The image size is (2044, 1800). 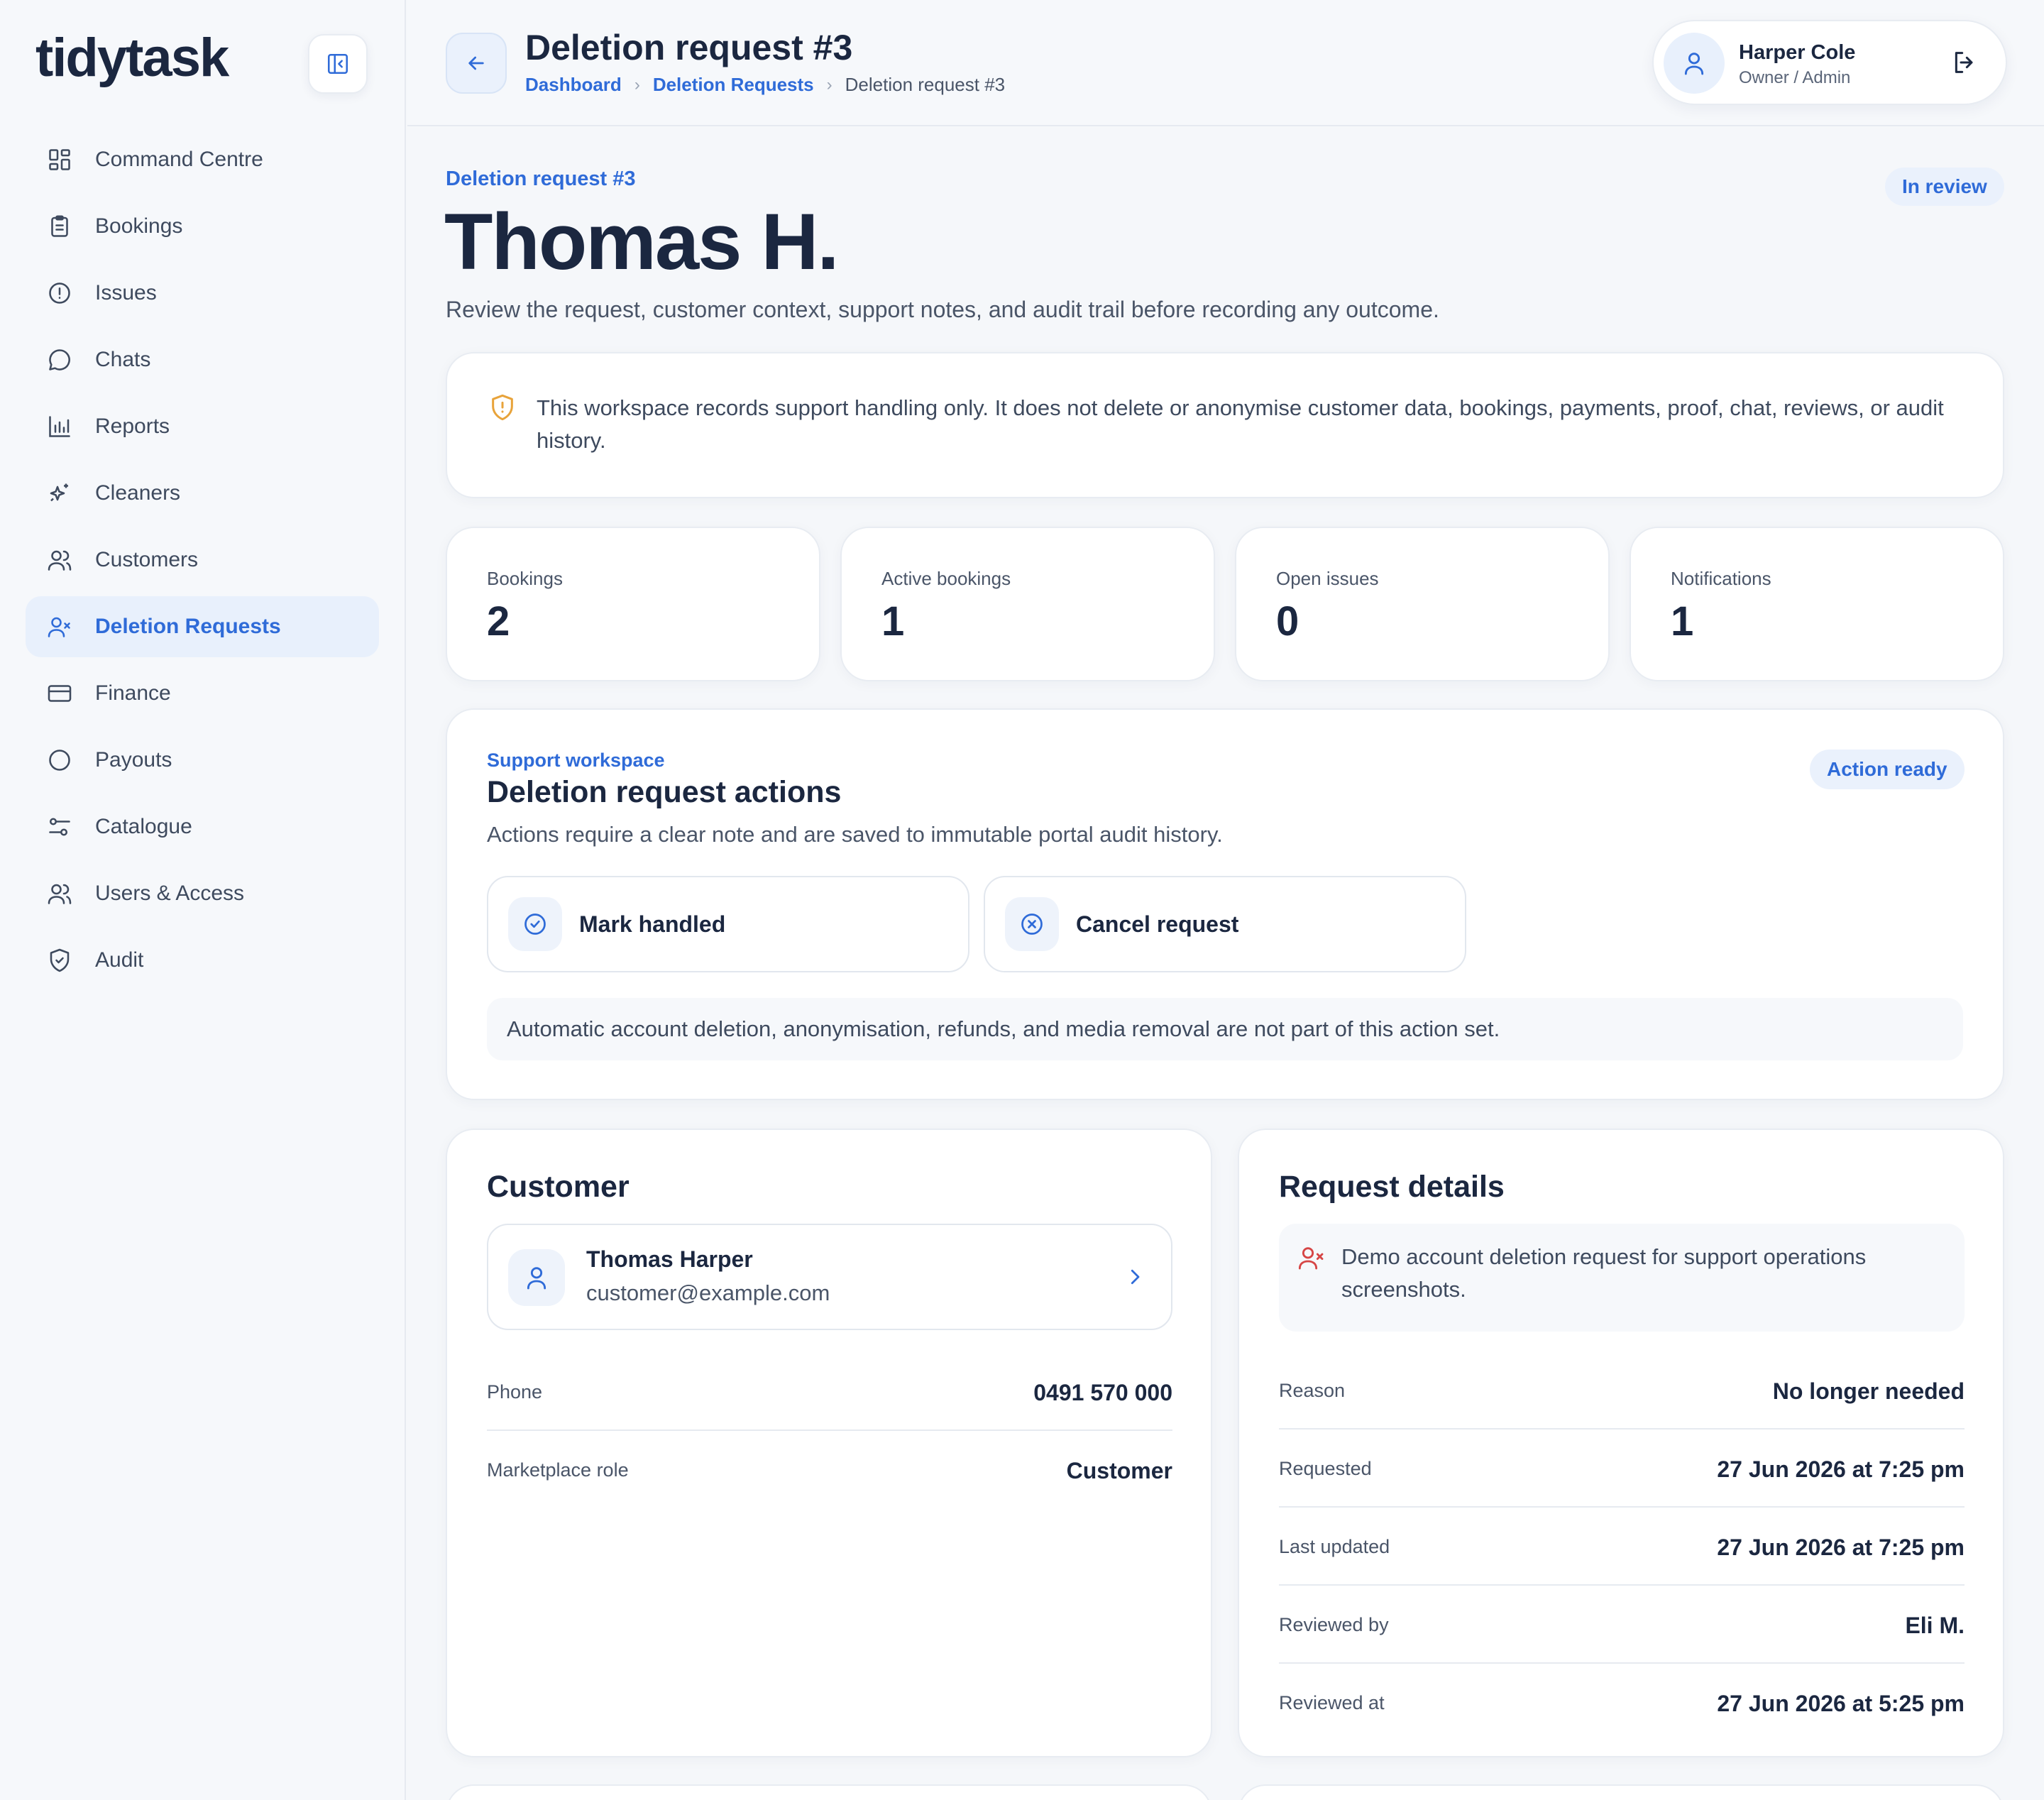 What do you see at coordinates (689, 47) in the screenshot?
I see `page-title: Deletion request #3` at bounding box center [689, 47].